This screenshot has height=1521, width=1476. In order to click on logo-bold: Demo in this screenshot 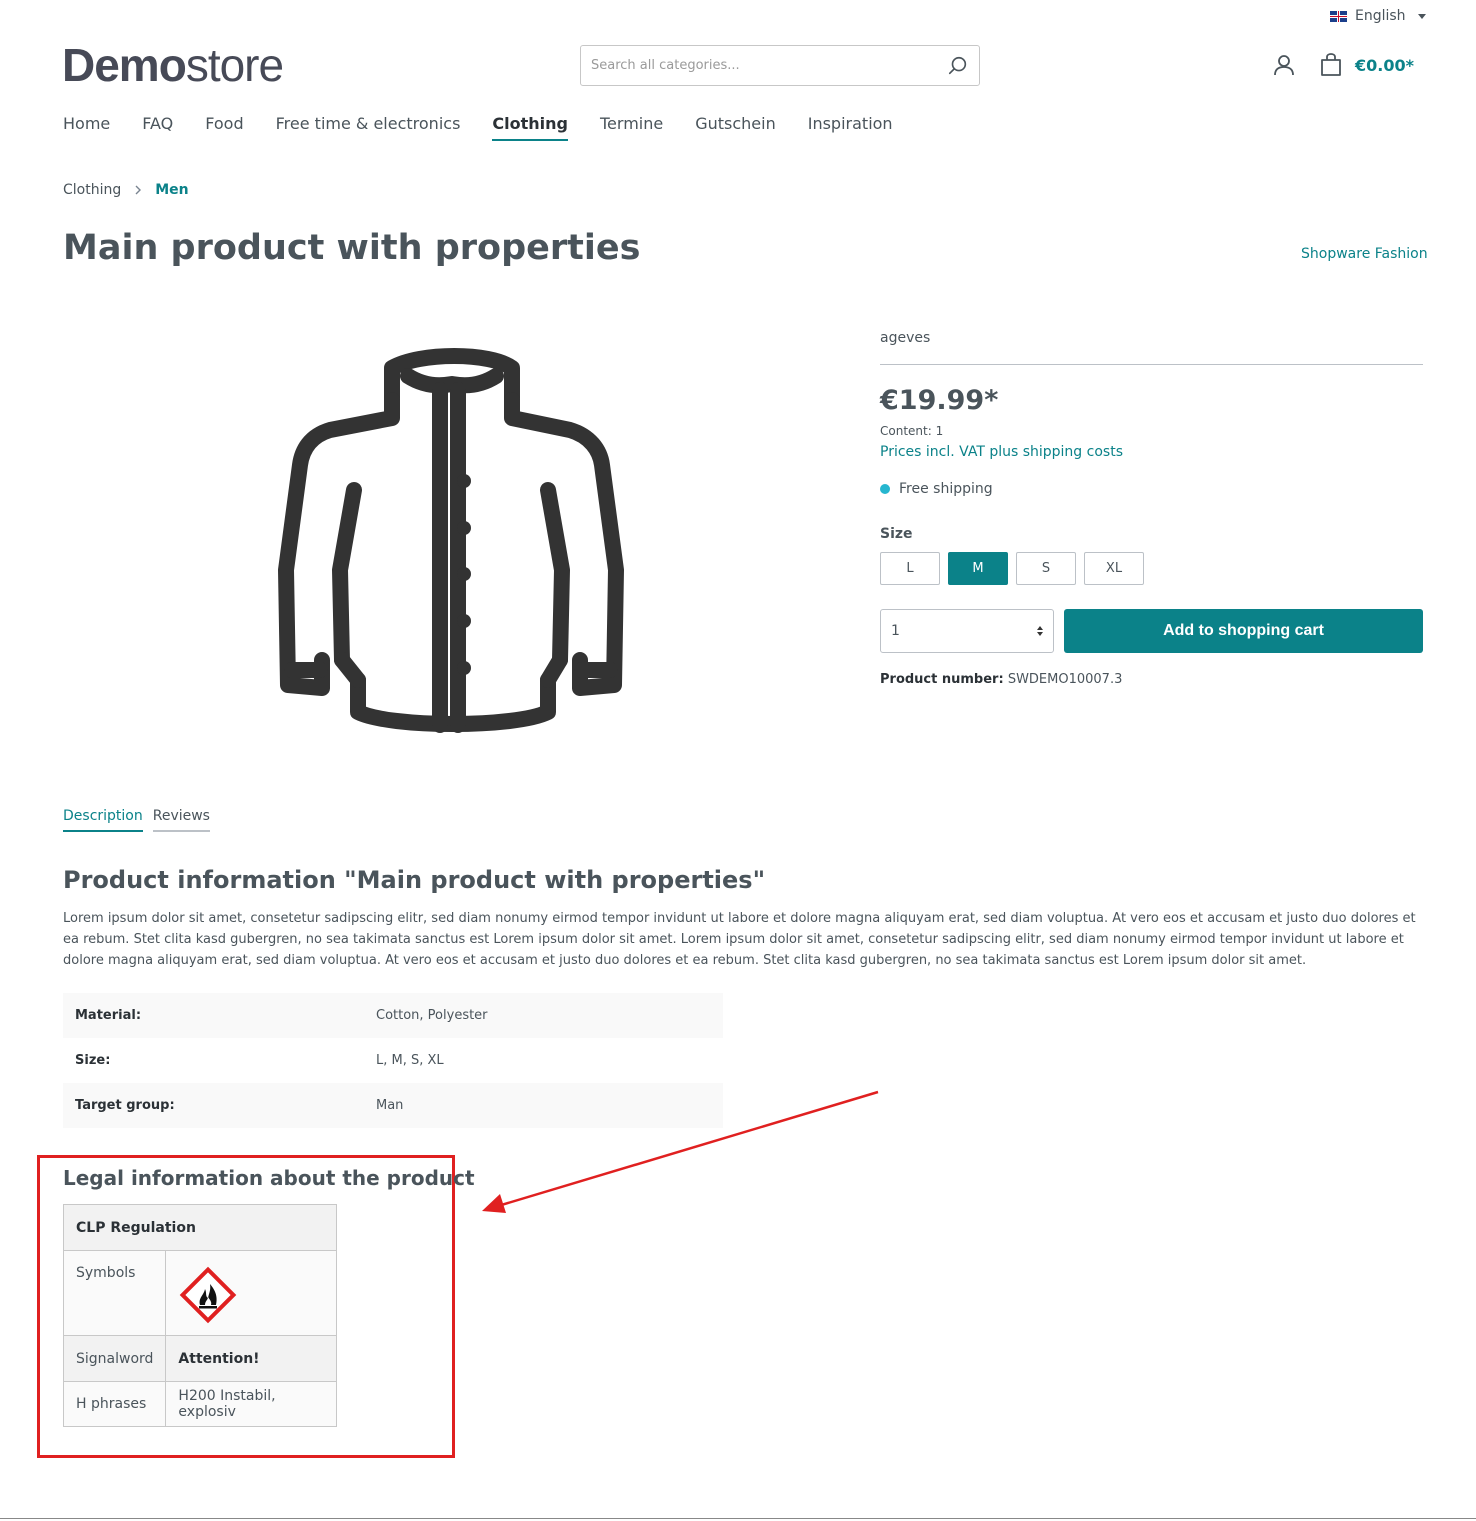, I will do `click(124, 65)`.